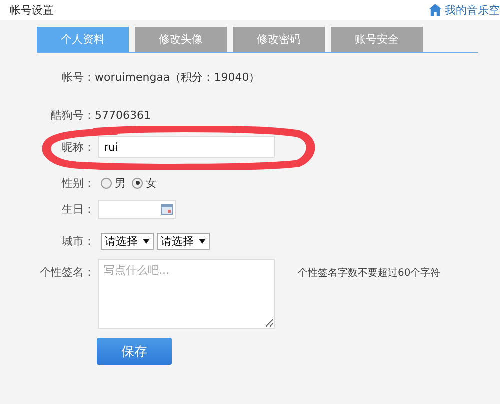  What do you see at coordinates (78, 147) in the screenshot?
I see `field-label: 昵称：` at bounding box center [78, 147].